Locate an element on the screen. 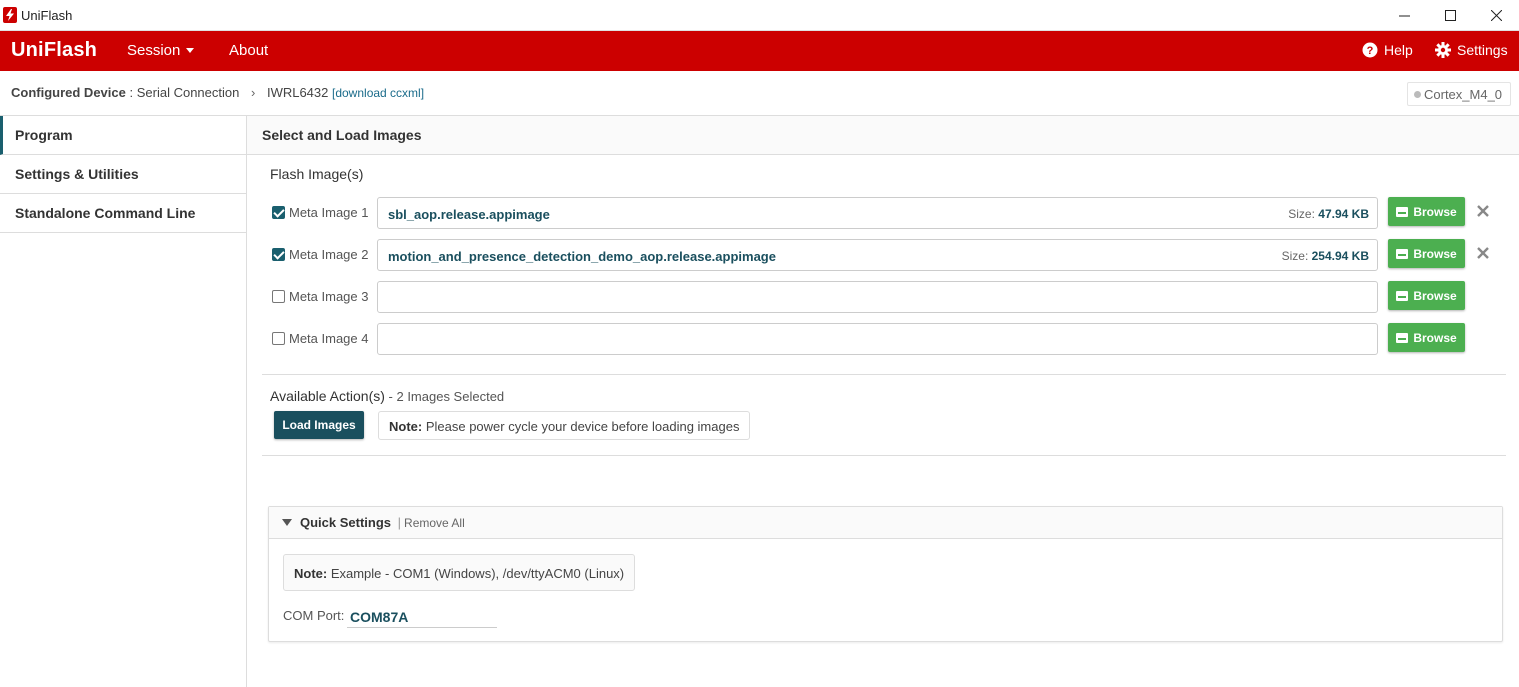 This screenshot has width=1519, height=687. meta-image-3-field is located at coordinates (877, 297).